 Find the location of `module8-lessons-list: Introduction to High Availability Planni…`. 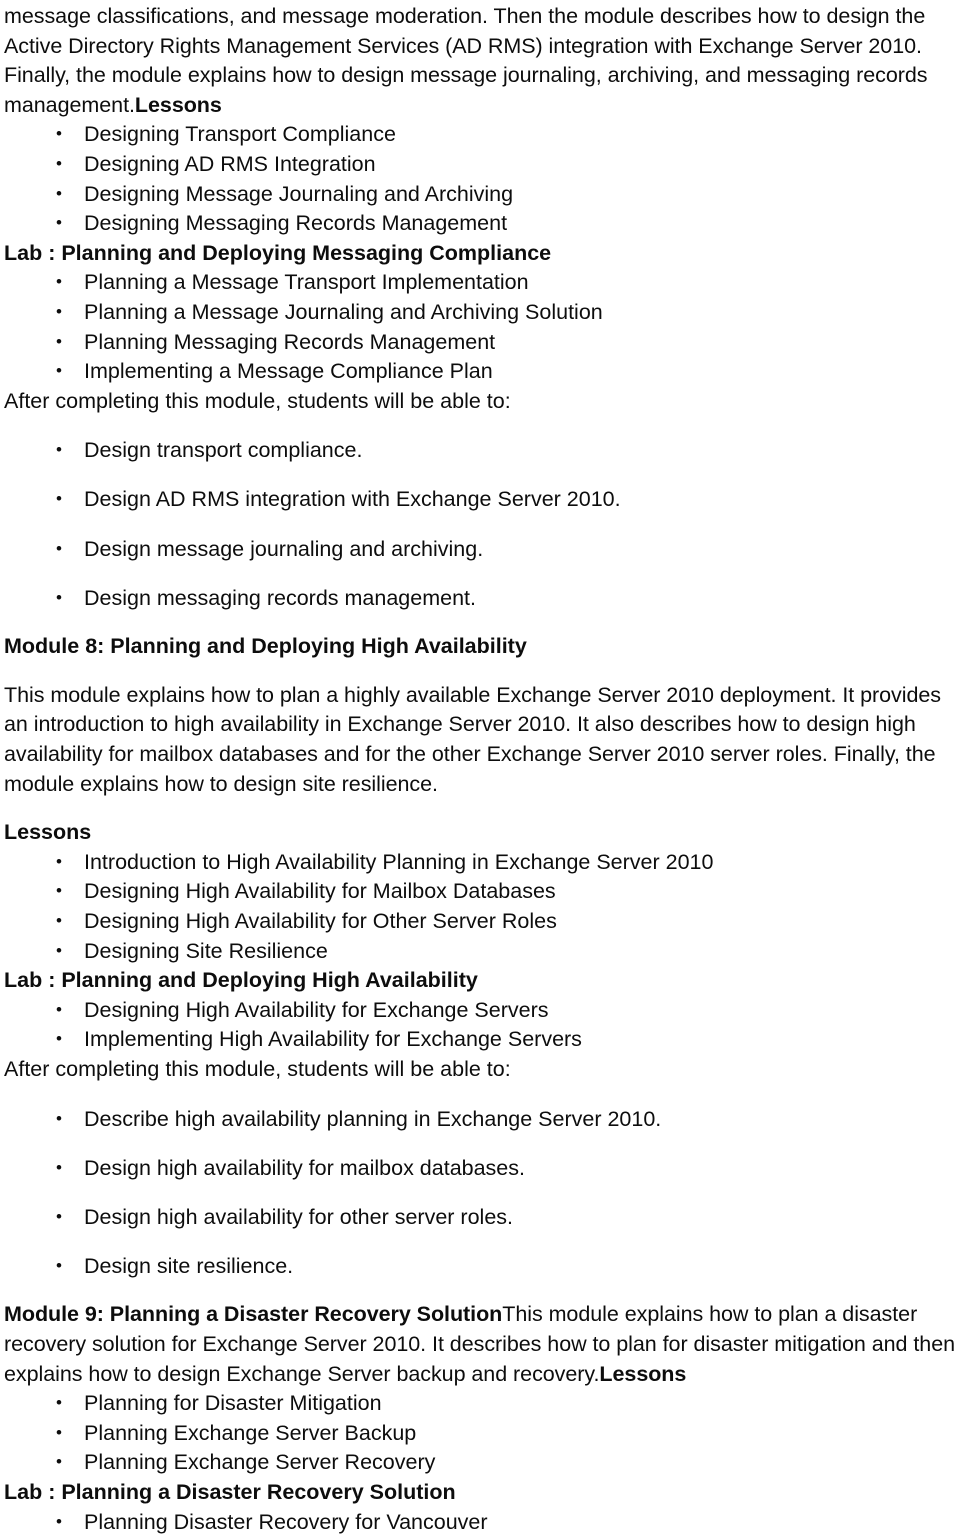

module8-lessons-list: Introduction to High Availability Planni… is located at coordinates (480, 907).